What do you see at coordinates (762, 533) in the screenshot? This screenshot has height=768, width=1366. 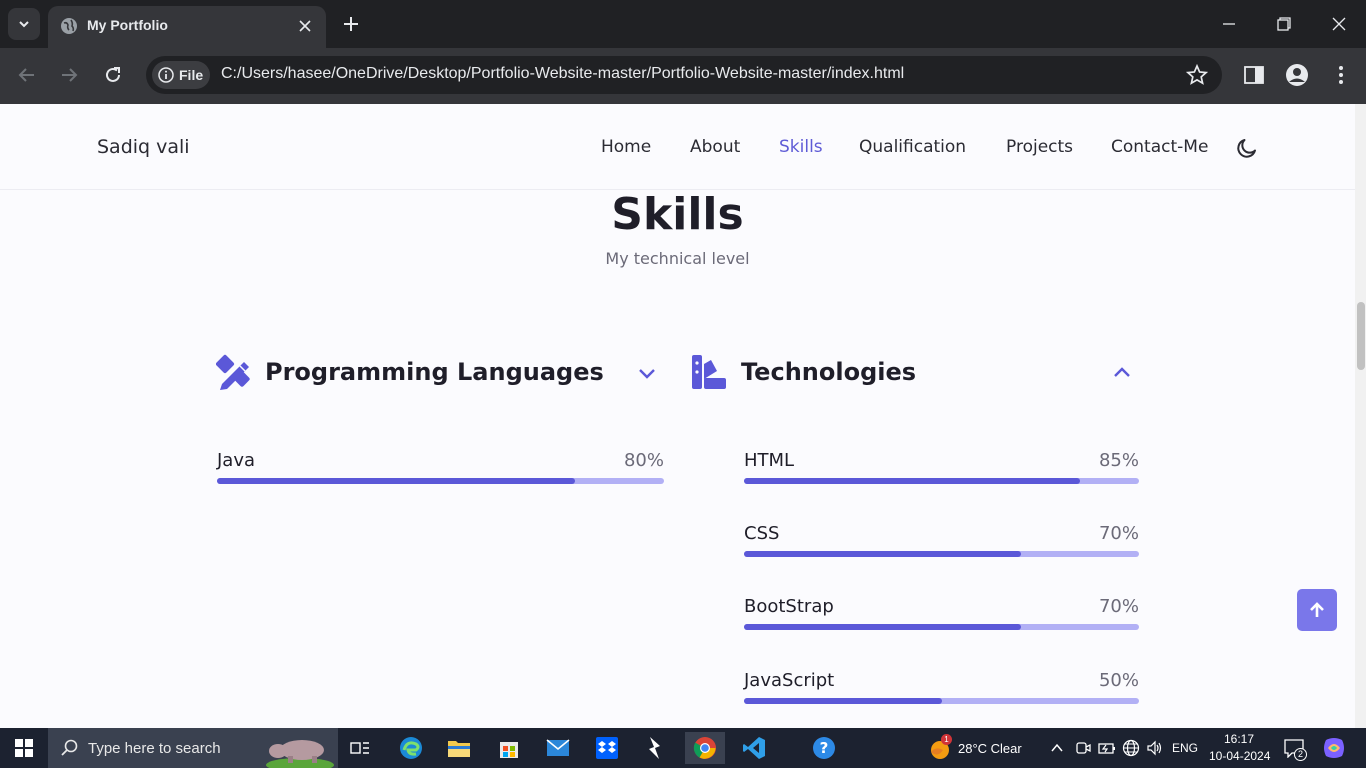 I see `skill-name: CSS` at bounding box center [762, 533].